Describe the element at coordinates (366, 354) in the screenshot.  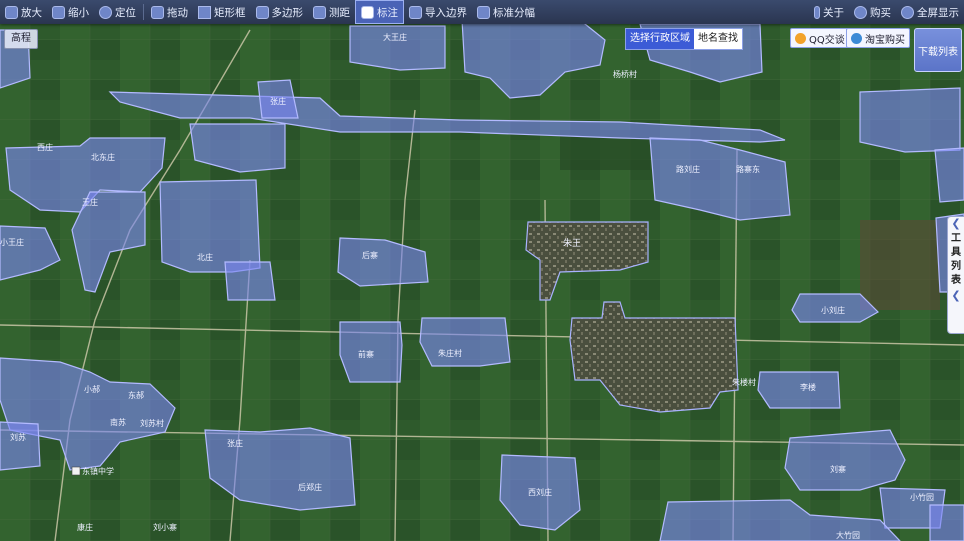
I see `place-label: 前寨` at that location.